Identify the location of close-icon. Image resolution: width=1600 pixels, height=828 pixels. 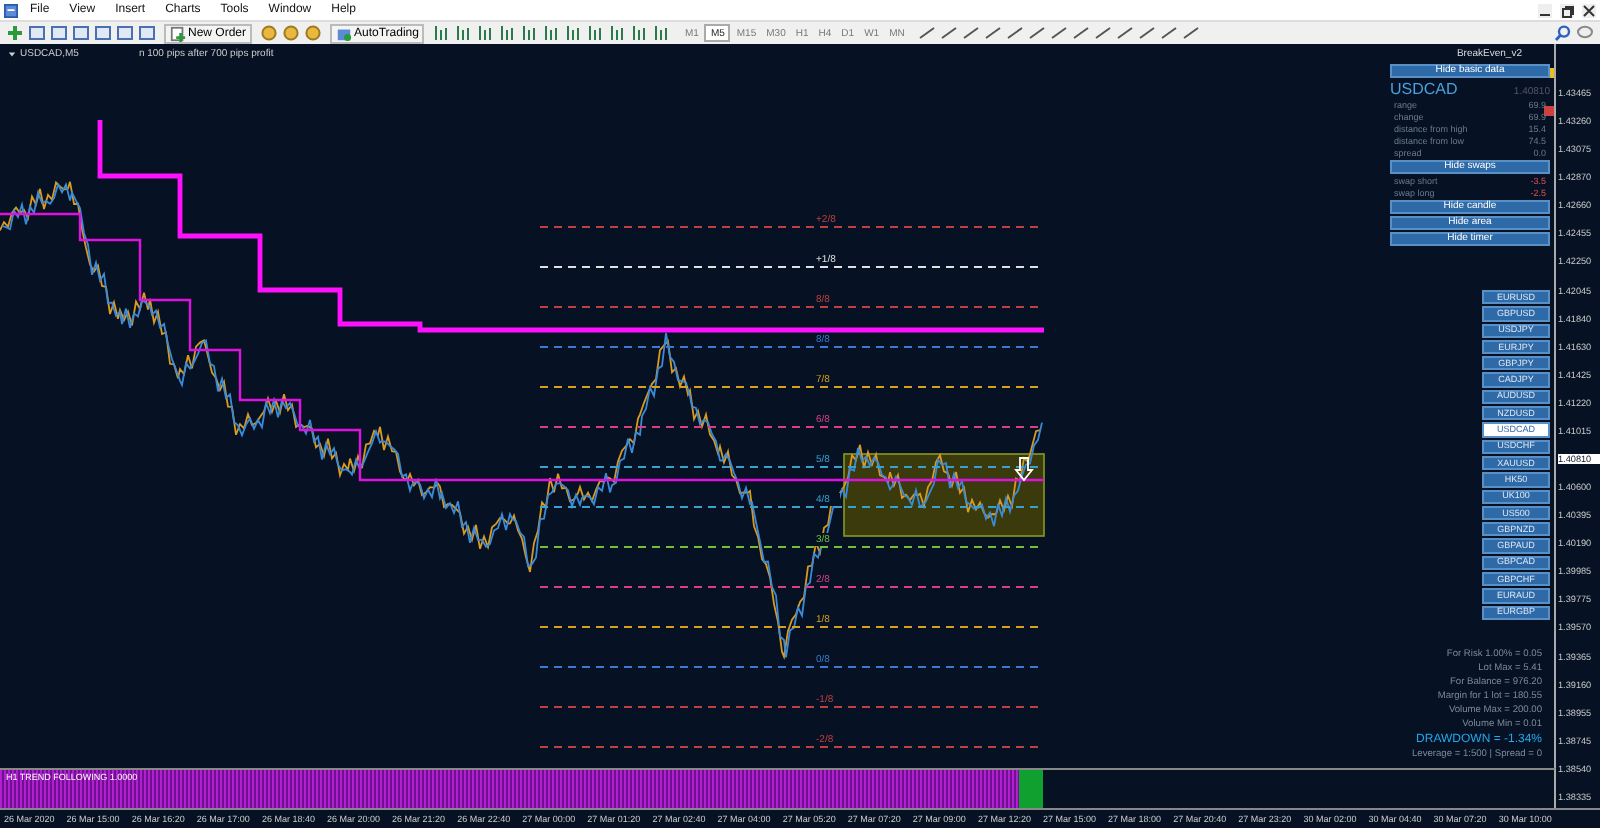
(1589, 10).